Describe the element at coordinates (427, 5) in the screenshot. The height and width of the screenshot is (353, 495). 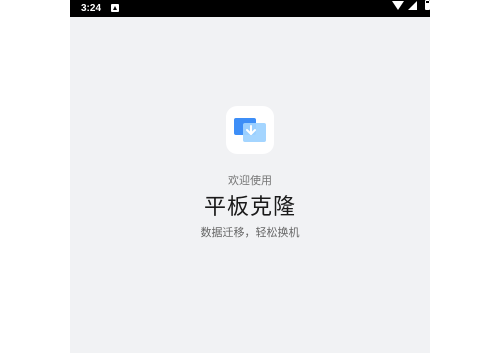
I see `battery-icon` at that location.